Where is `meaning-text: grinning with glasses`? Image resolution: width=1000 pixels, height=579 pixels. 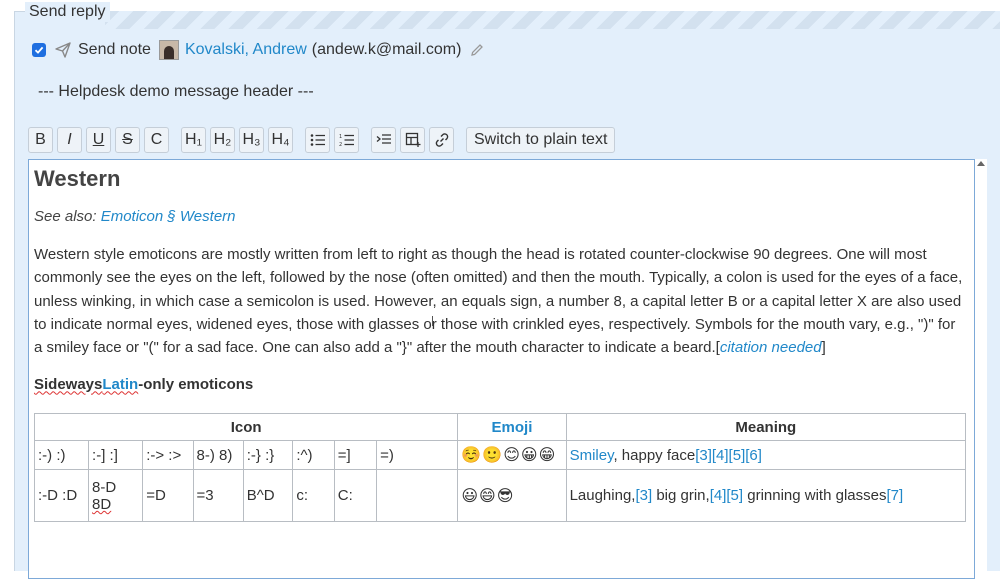
meaning-text: grinning with glasses is located at coordinates (815, 496).